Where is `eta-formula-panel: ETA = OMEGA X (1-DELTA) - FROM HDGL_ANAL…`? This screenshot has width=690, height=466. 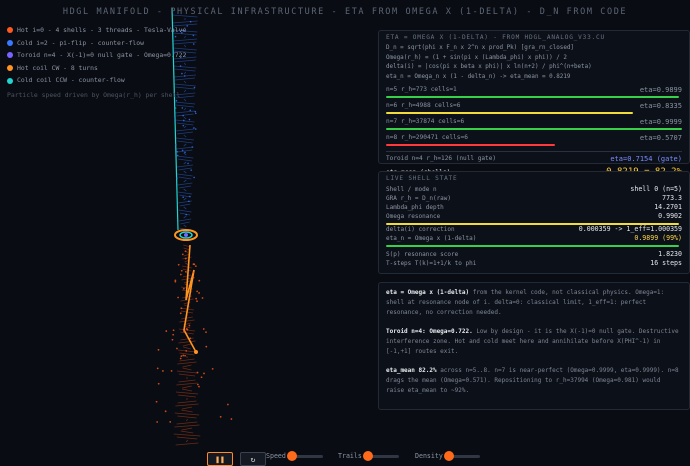 eta-formula-panel: ETA = OMEGA X (1-DELTA) - FROM HDGL_ANAL… is located at coordinates (534, 103).